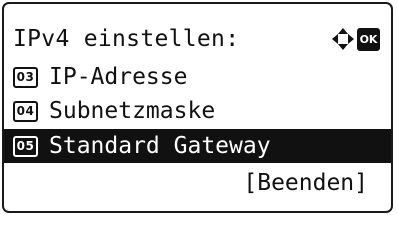 This screenshot has height=240, width=398. Describe the element at coordinates (25, 77) in the screenshot. I see `item-number-badge: 03` at that location.